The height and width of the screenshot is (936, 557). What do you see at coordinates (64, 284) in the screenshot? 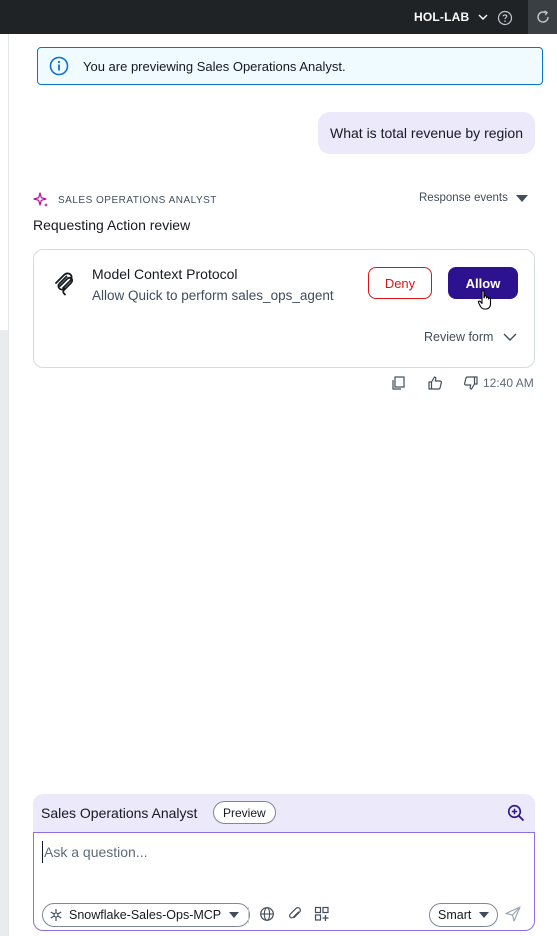
I see `mcp-icon` at bounding box center [64, 284].